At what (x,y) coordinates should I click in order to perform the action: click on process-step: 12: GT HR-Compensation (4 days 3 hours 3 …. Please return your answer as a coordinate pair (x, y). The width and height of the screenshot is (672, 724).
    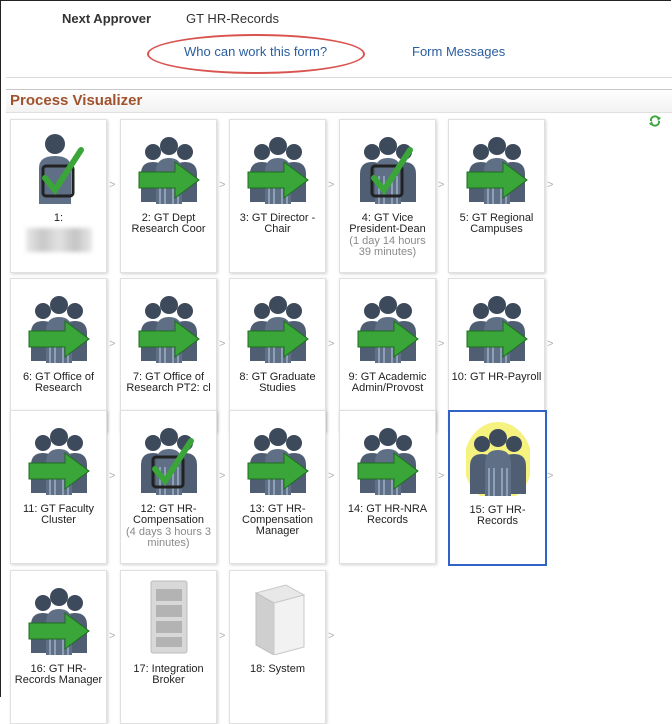
    Looking at the image, I should click on (168, 487).